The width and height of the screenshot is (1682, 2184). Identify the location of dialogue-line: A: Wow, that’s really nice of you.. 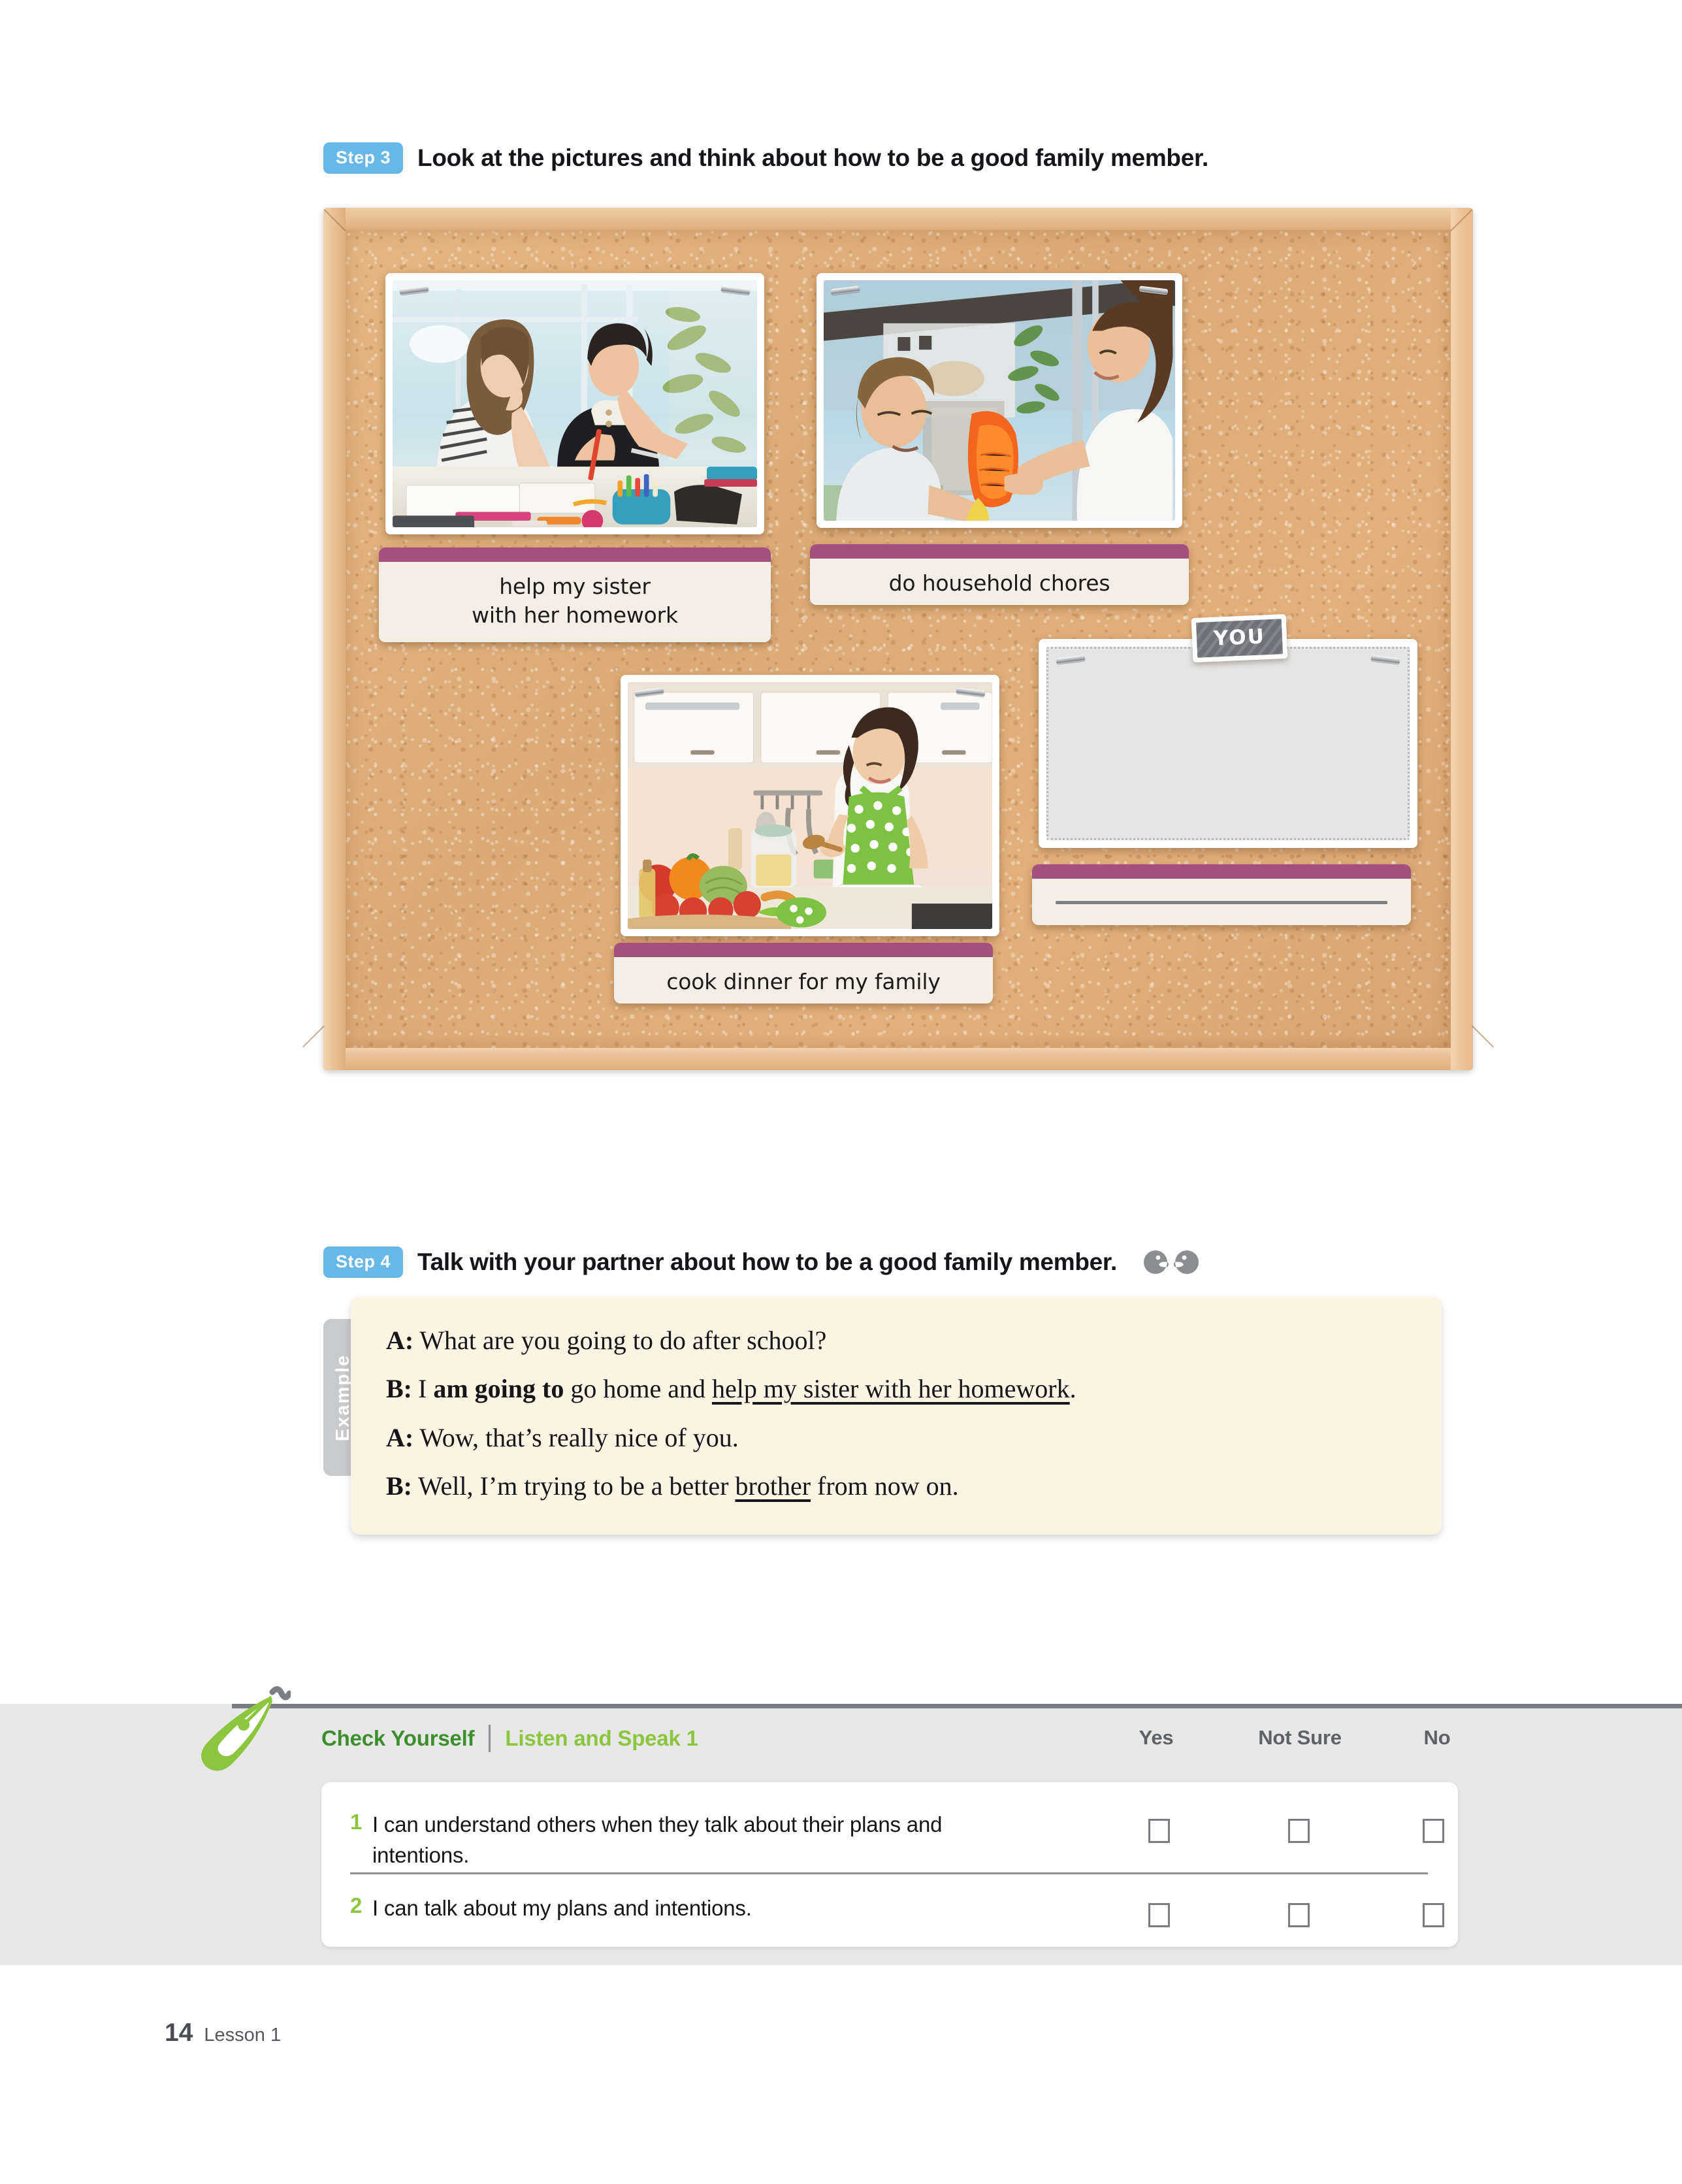
(896, 1438).